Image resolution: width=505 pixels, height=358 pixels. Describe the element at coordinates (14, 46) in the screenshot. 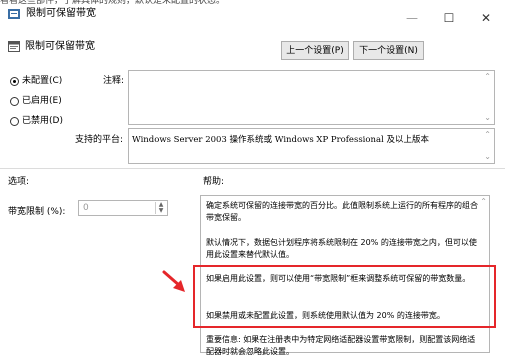

I see `setting-icon` at that location.